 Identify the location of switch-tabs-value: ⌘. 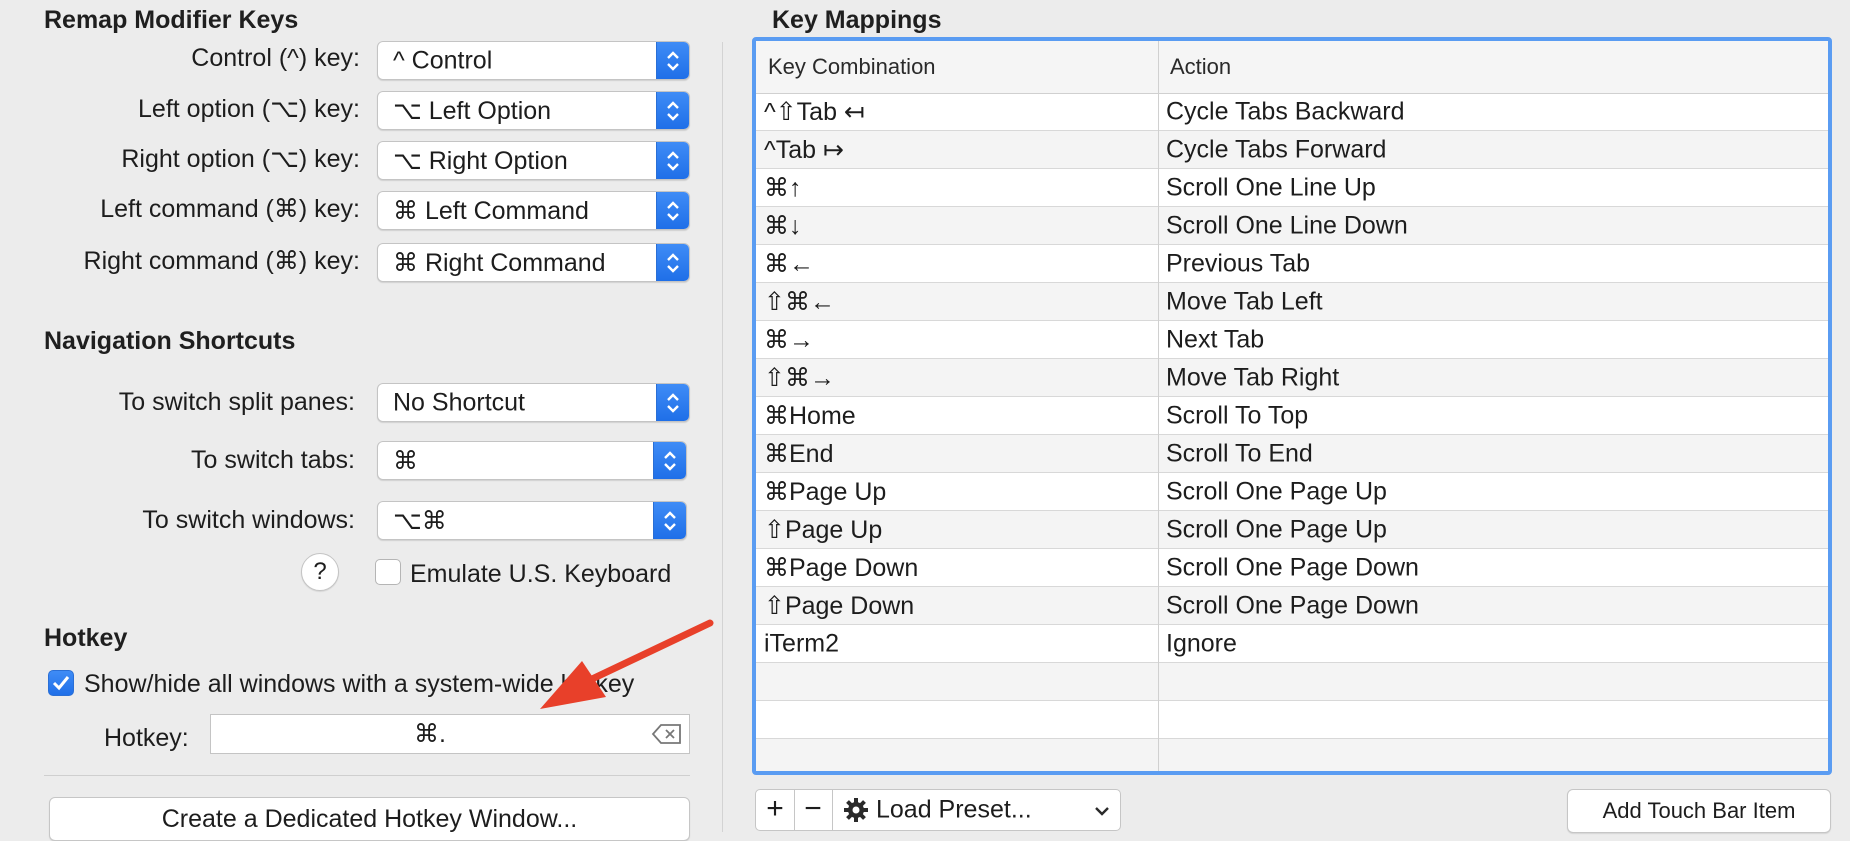
(405, 460).